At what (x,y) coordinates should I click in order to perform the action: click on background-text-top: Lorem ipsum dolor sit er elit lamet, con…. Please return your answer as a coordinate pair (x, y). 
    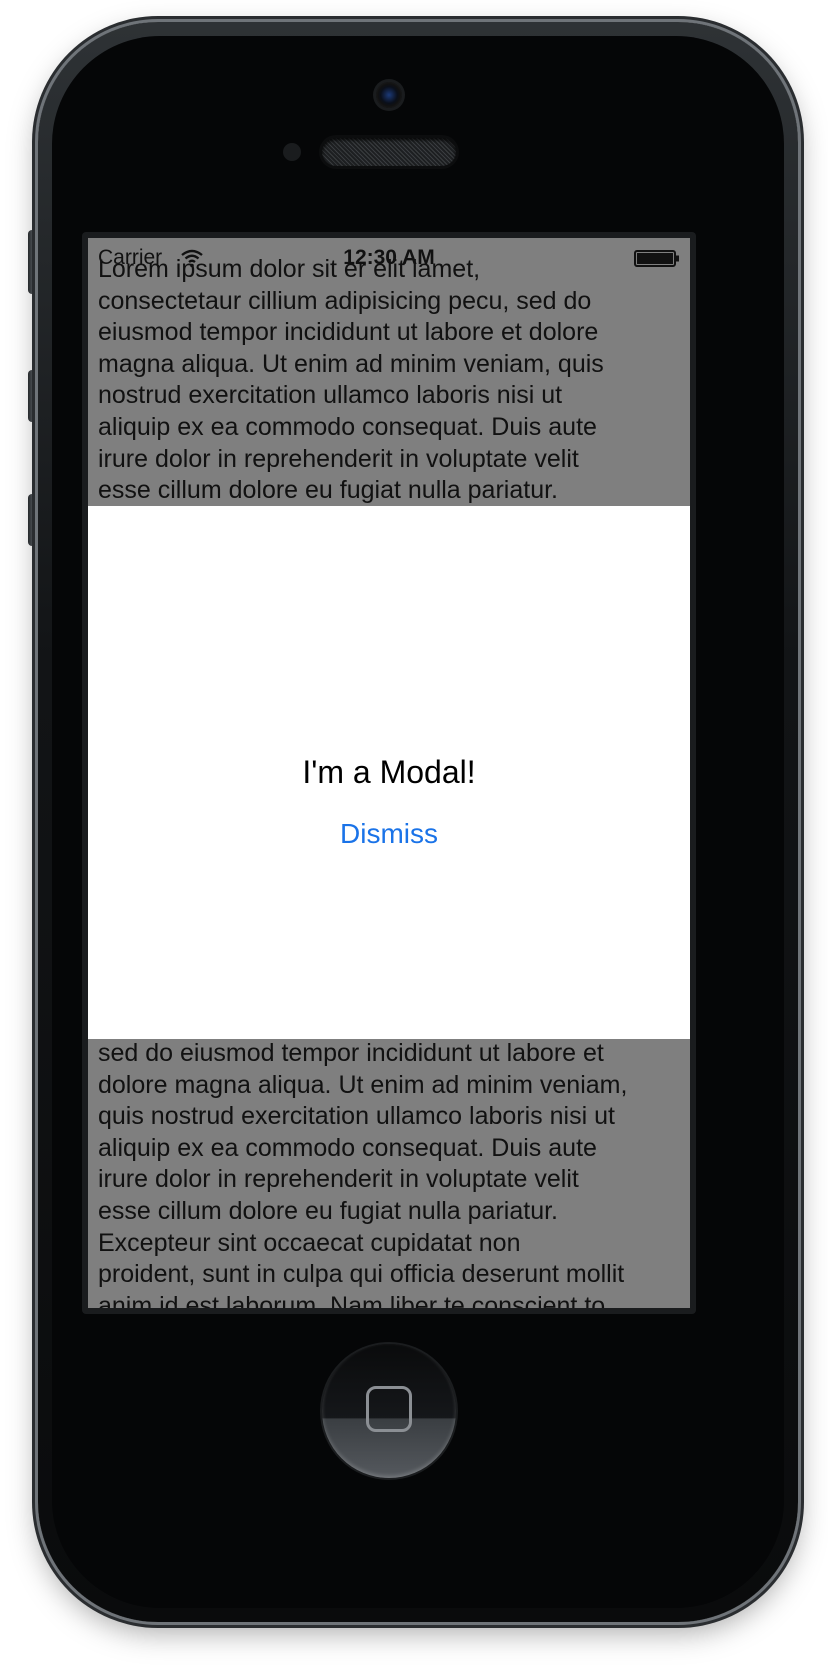
    Looking at the image, I should click on (391, 380).